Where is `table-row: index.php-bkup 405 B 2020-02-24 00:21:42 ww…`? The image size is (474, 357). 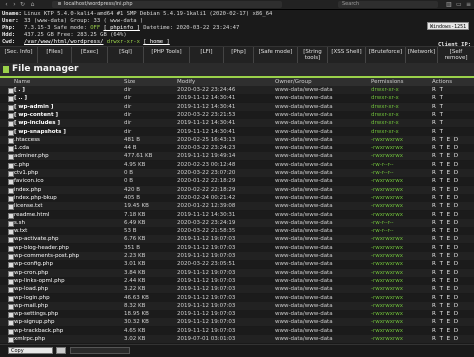
table-row: index.php-bkup 405 B 2020-02-24 00:21:42 ww… is located at coordinates (237, 197).